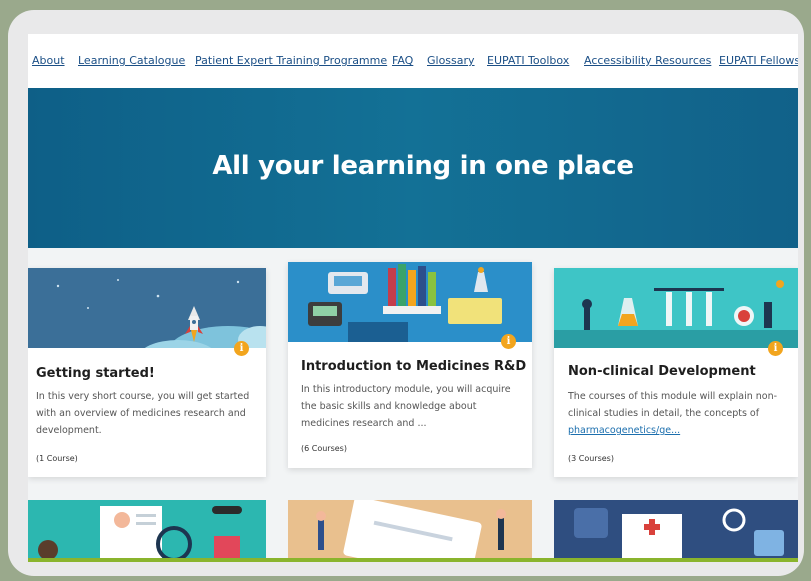 The image size is (811, 581). I want to click on footer-accent-line, so click(413, 560).